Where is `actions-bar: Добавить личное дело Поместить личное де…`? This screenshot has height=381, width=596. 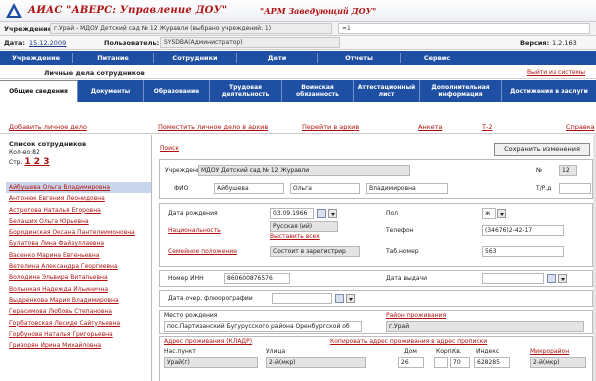
actions-bar: Добавить личное дело Поместить личное де… is located at coordinates (298, 118).